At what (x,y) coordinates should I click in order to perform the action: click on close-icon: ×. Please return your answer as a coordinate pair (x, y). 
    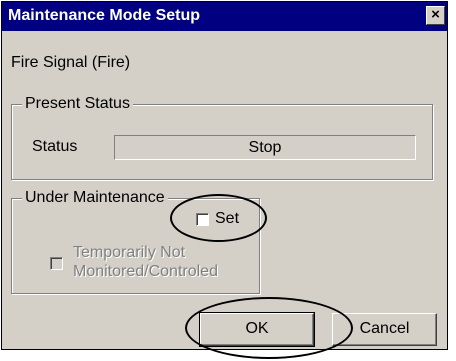
    Looking at the image, I should click on (435, 14).